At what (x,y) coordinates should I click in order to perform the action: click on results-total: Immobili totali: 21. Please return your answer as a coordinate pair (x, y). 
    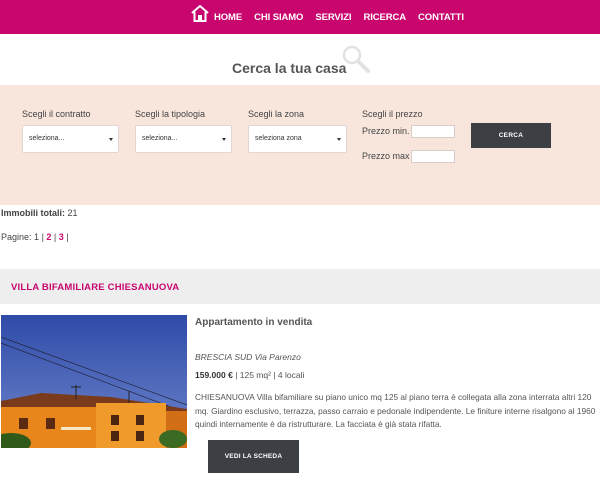
    Looking at the image, I should click on (39, 213).